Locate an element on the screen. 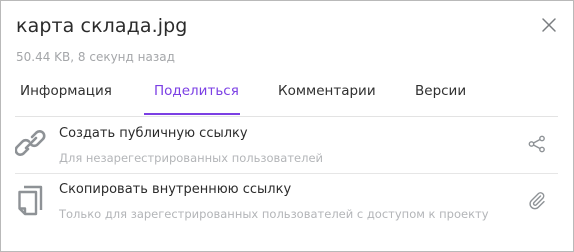 Image resolution: width=574 pixels, height=252 pixels. copy-link-button is located at coordinates (537, 200).